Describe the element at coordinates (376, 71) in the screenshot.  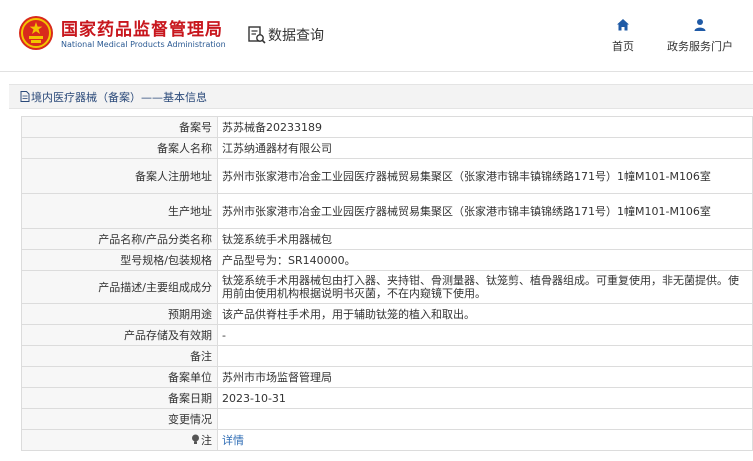
I see `header-divider` at that location.